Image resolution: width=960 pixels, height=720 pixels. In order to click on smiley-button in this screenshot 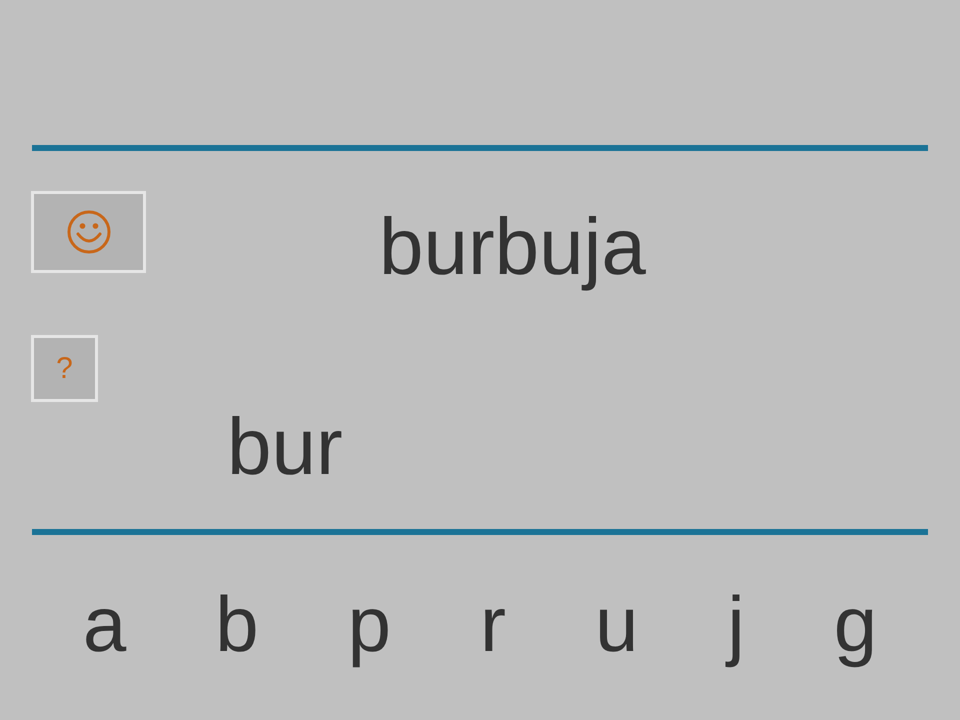, I will do `click(88, 232)`.